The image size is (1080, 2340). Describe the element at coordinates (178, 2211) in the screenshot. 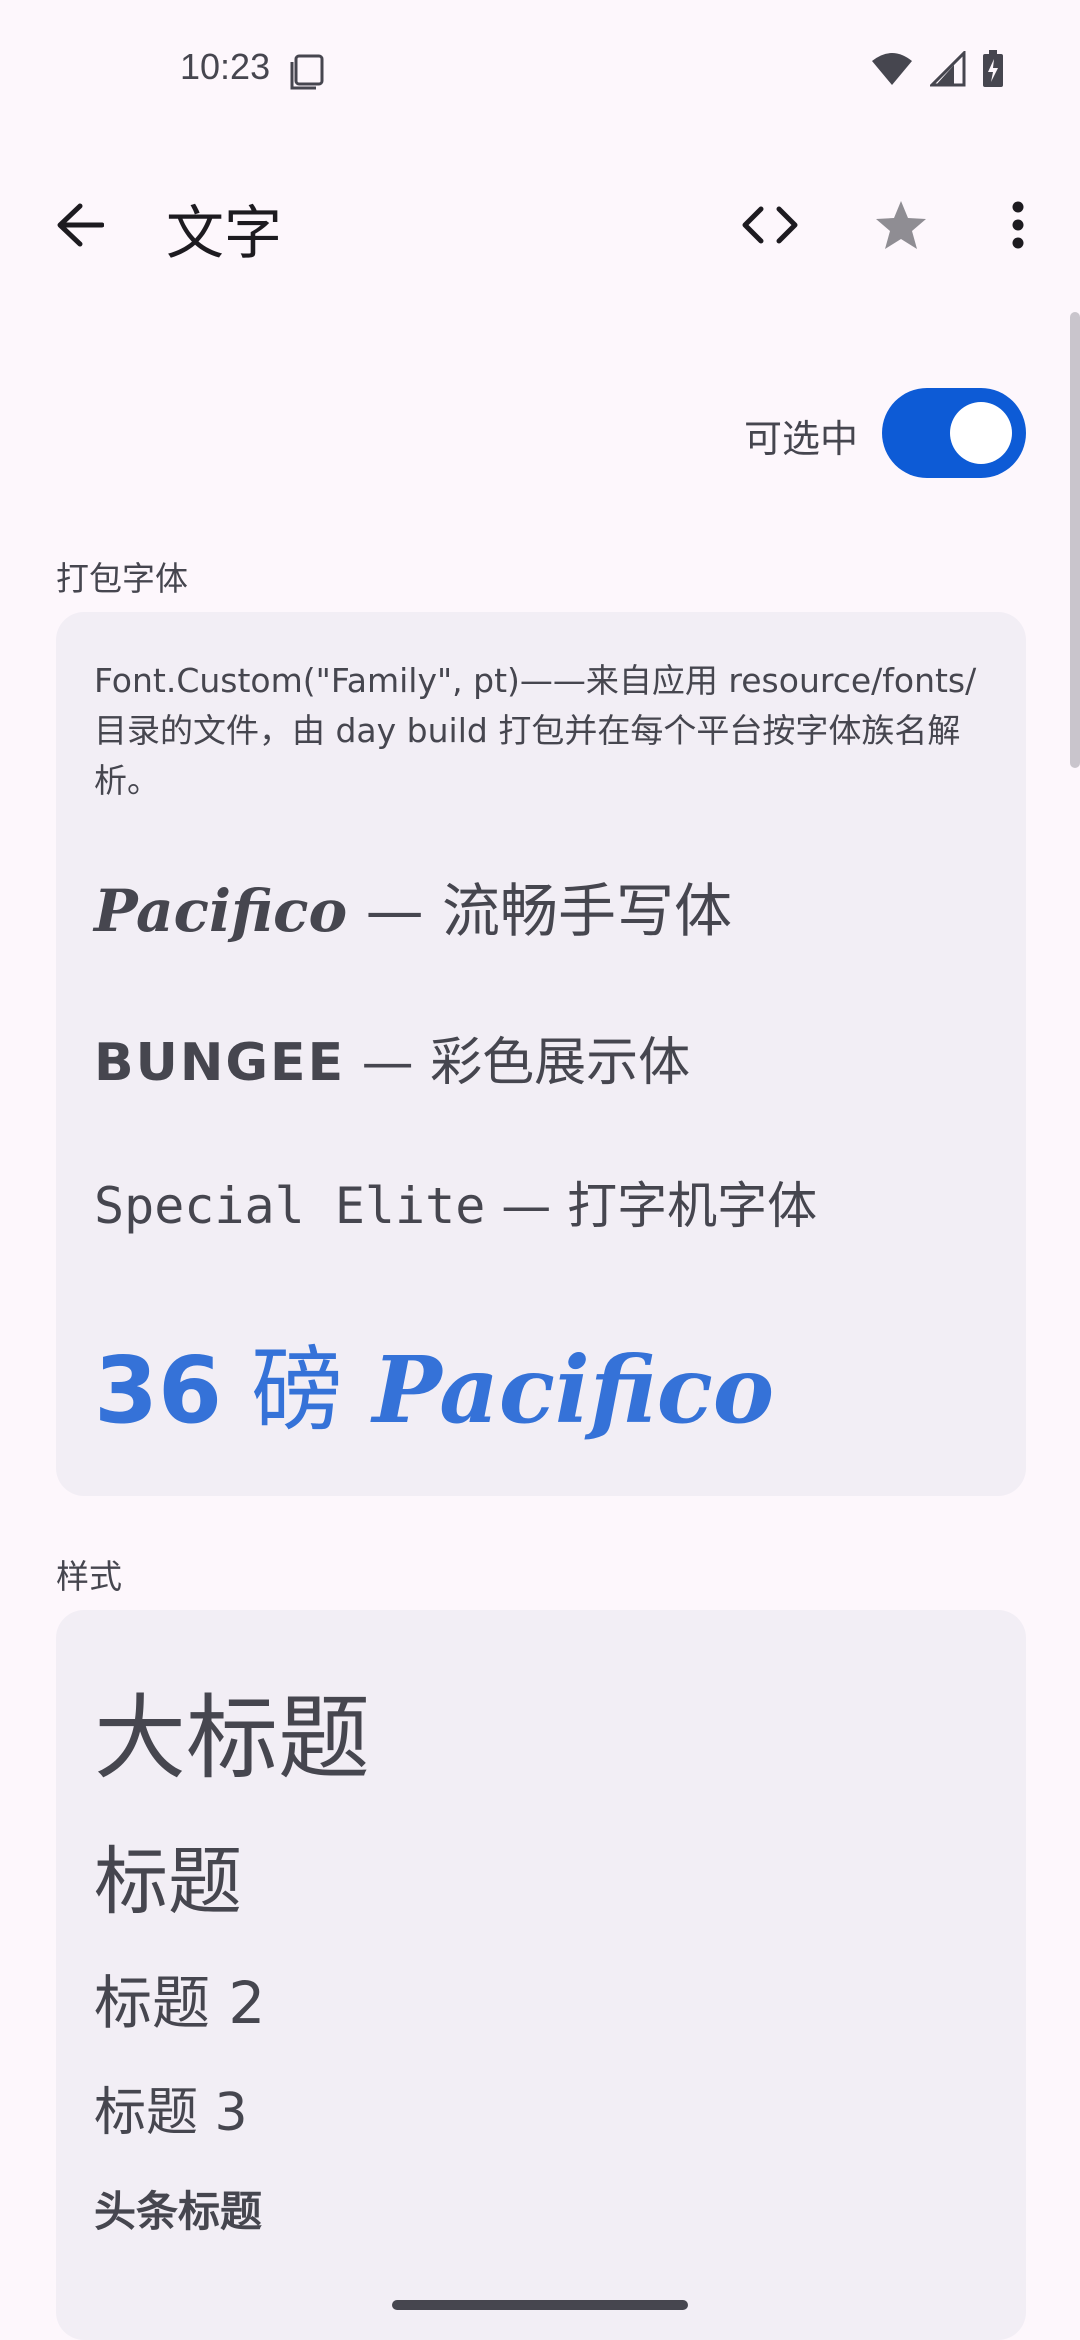

I see `style-headline: 头条标题` at that location.